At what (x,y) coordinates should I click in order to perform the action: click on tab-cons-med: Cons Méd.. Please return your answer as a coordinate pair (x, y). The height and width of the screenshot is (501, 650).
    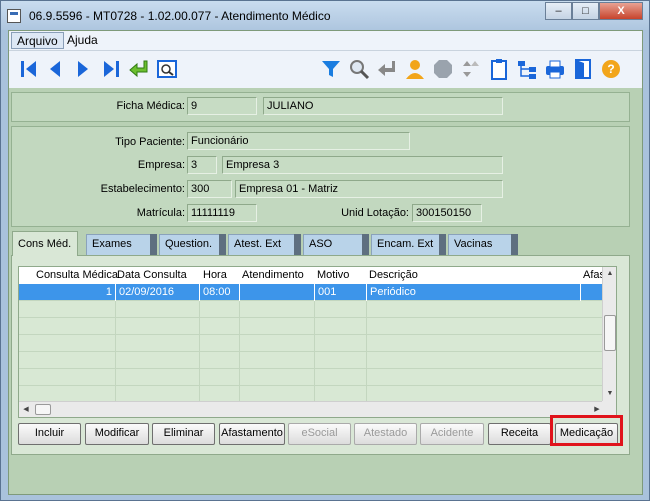
    Looking at the image, I should click on (45, 243).